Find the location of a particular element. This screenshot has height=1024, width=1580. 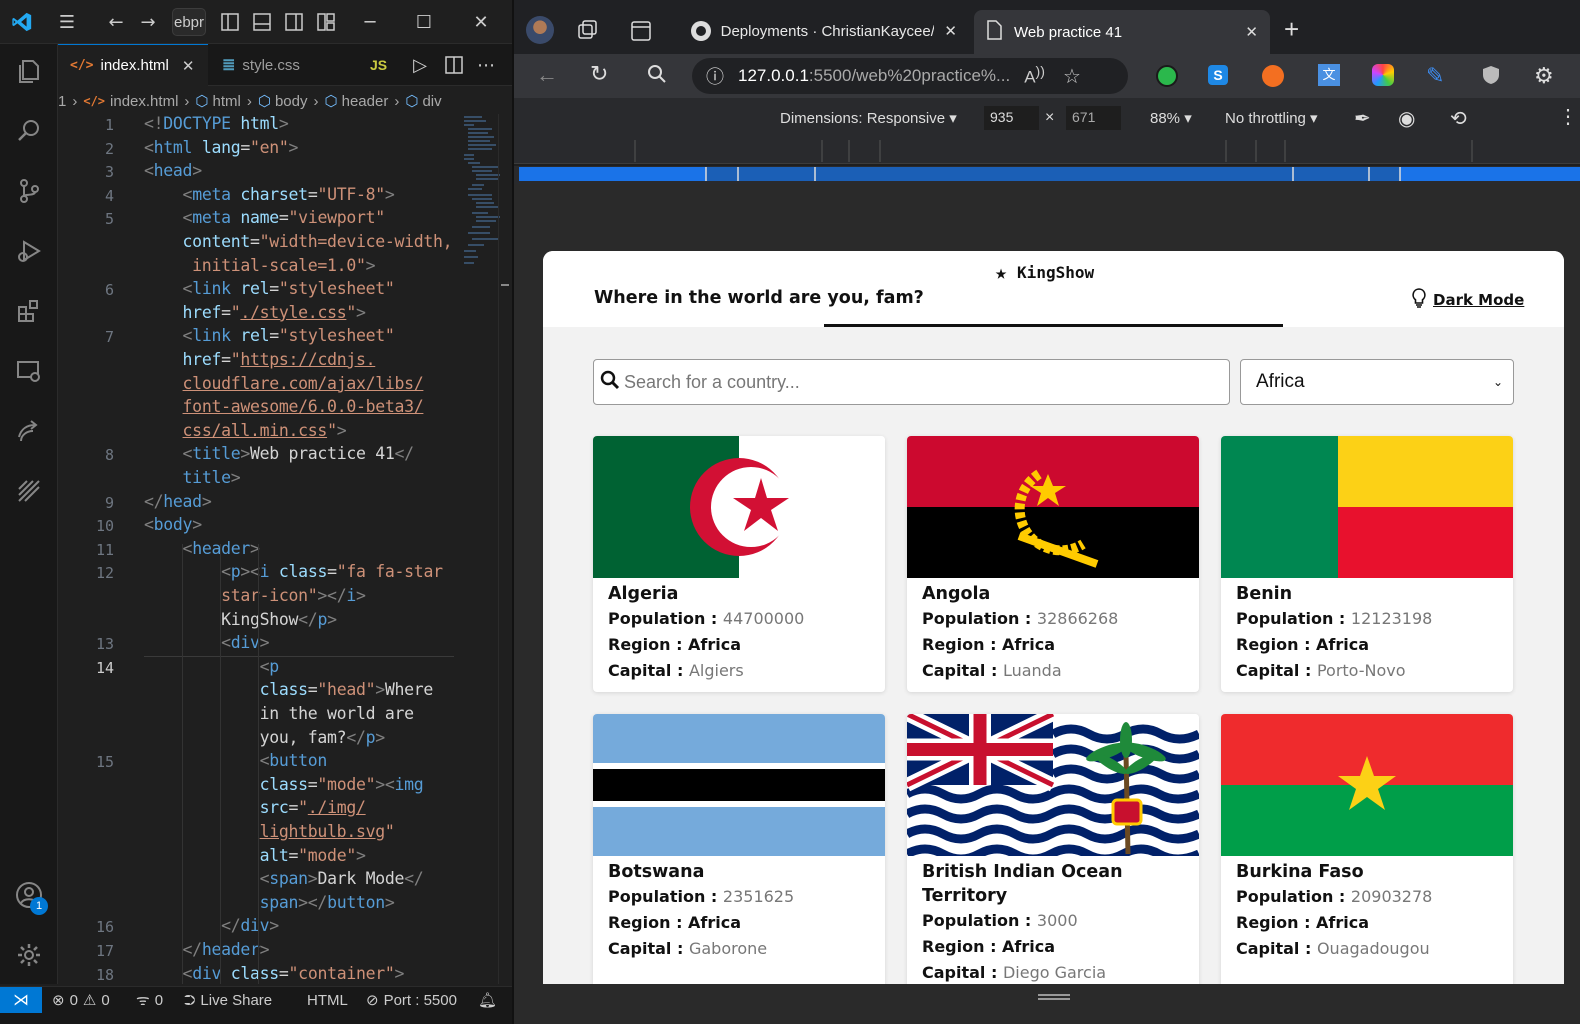

editor-scrollbar is located at coordinates (504, 549).